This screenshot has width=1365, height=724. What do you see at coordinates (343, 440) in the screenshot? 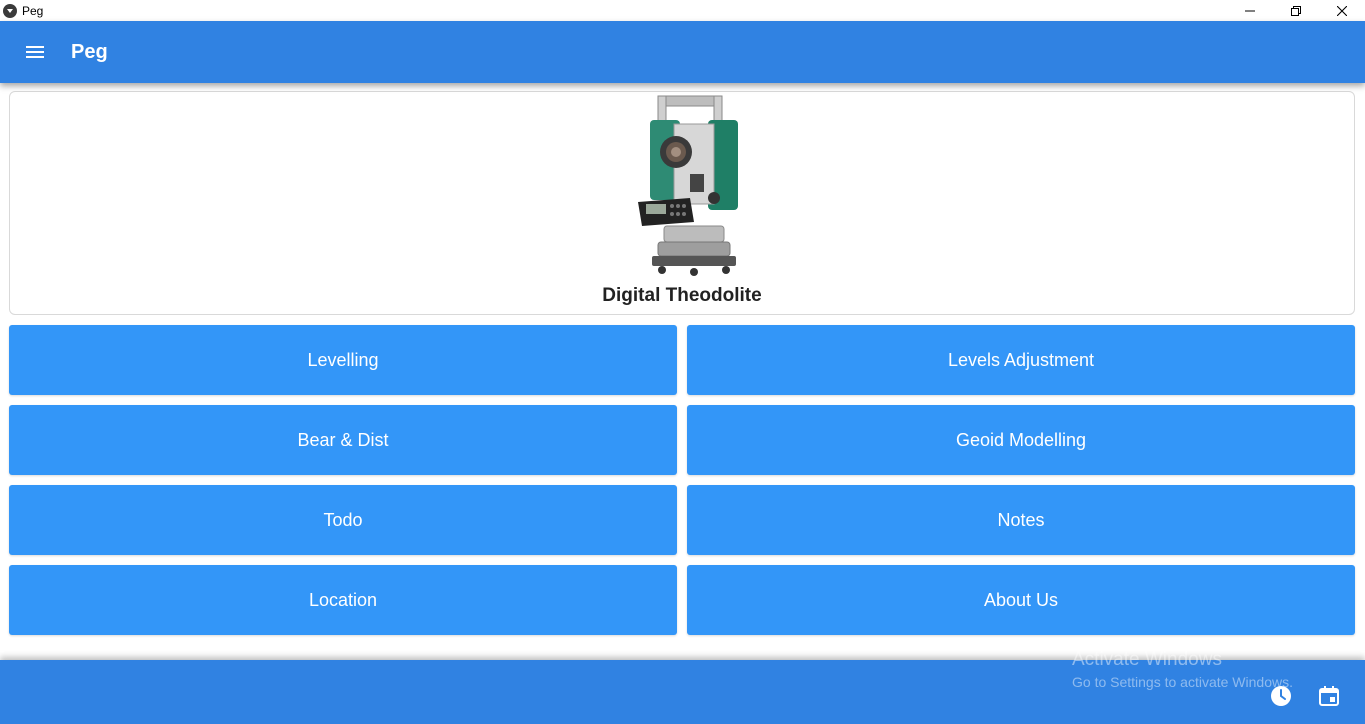
I see `bear-dist-button: Bear & Dist` at bounding box center [343, 440].